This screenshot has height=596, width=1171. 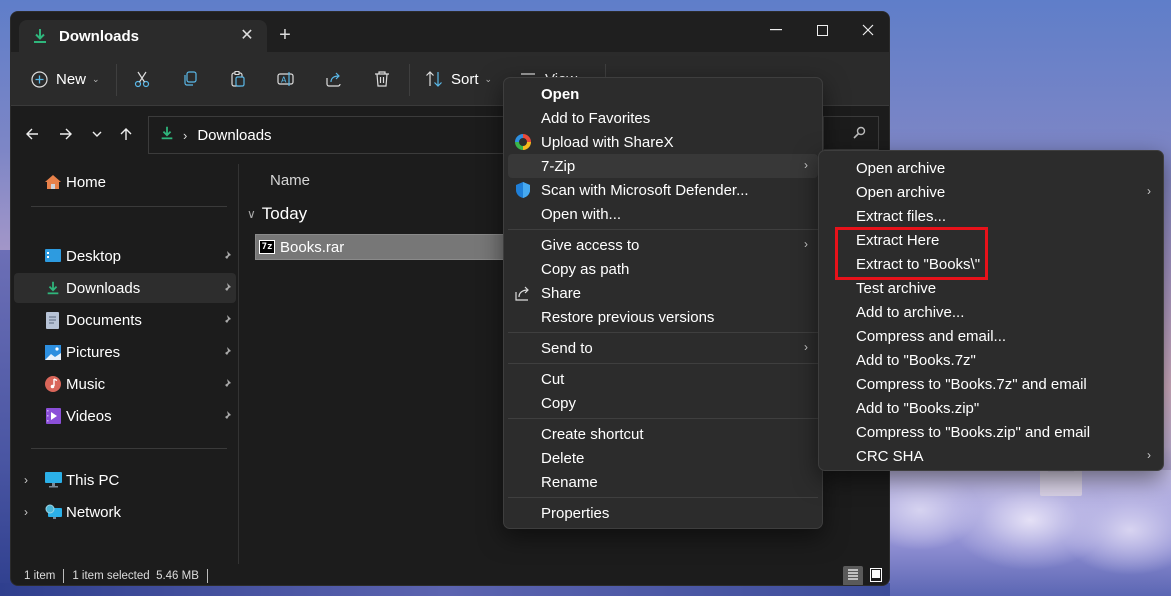 I want to click on sort-label: Sort, so click(x=465, y=79).